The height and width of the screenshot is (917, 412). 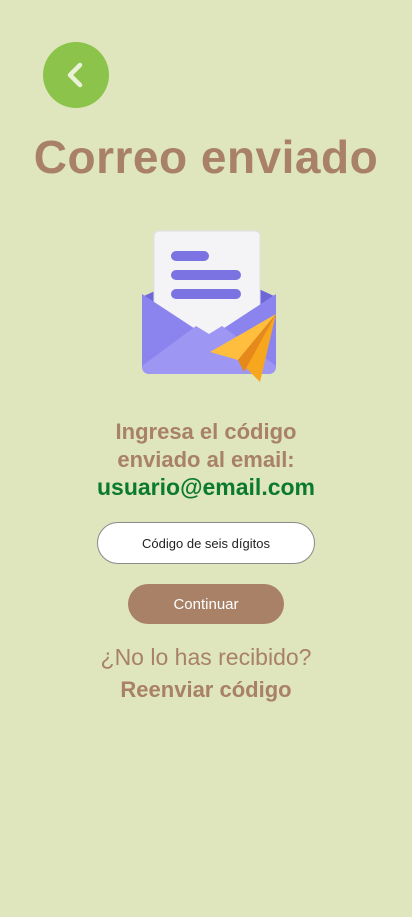 I want to click on page-title: Correo enviado, so click(x=206, y=157).